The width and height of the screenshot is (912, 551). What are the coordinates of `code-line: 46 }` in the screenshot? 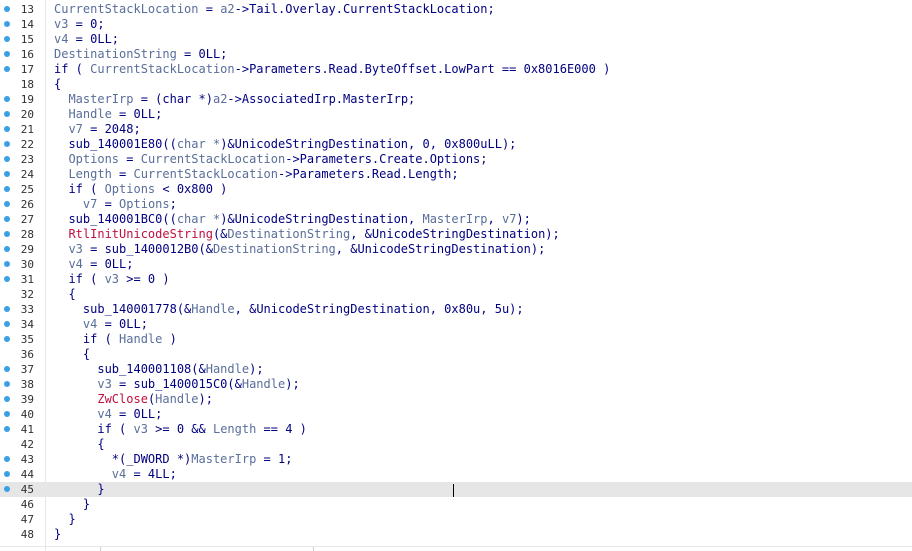 It's located at (456, 504).